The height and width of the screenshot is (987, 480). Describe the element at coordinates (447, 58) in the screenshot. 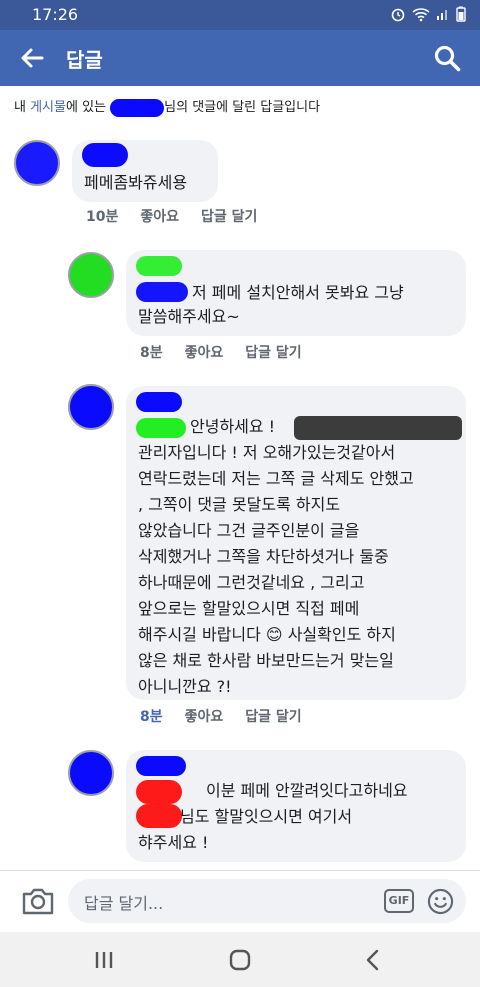

I see `search-icon` at that location.